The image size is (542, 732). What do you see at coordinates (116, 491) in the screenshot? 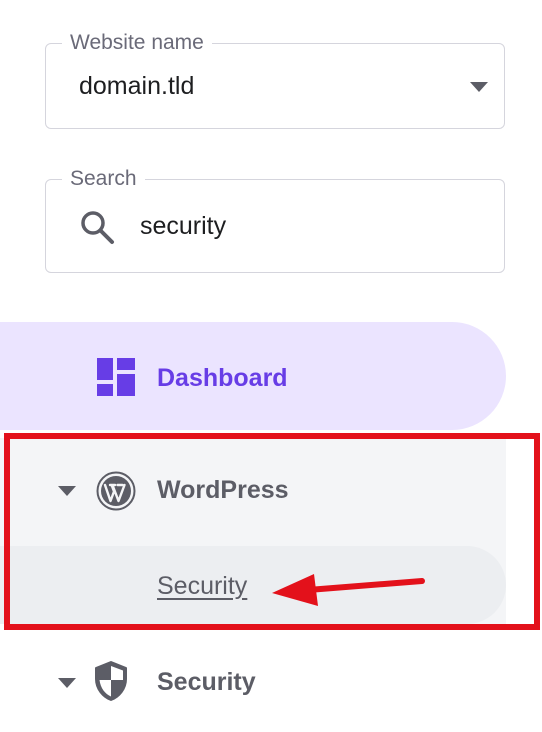
I see `wordpress-icon` at bounding box center [116, 491].